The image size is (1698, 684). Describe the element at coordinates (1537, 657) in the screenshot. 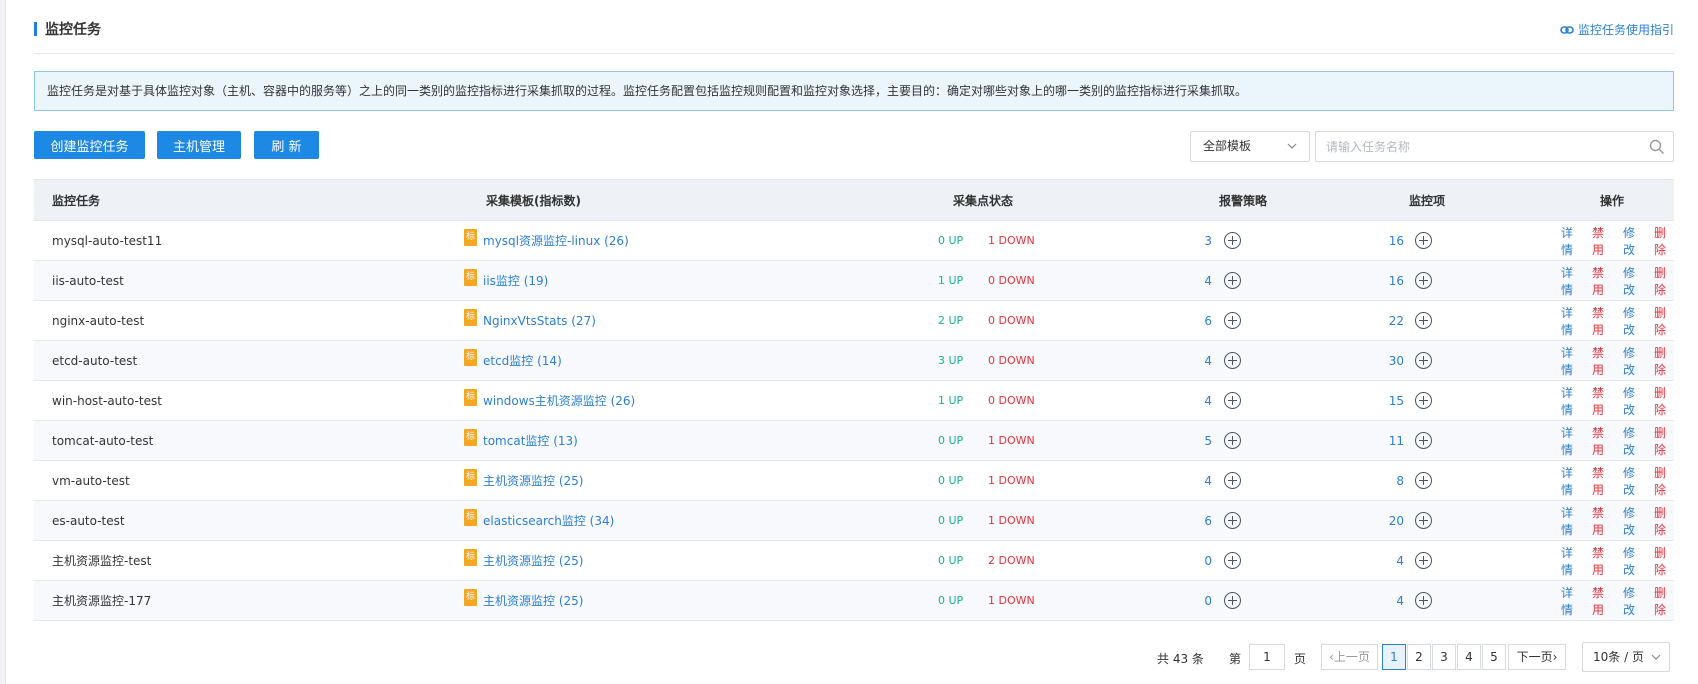

I see `next-page-button: 下一页›` at that location.